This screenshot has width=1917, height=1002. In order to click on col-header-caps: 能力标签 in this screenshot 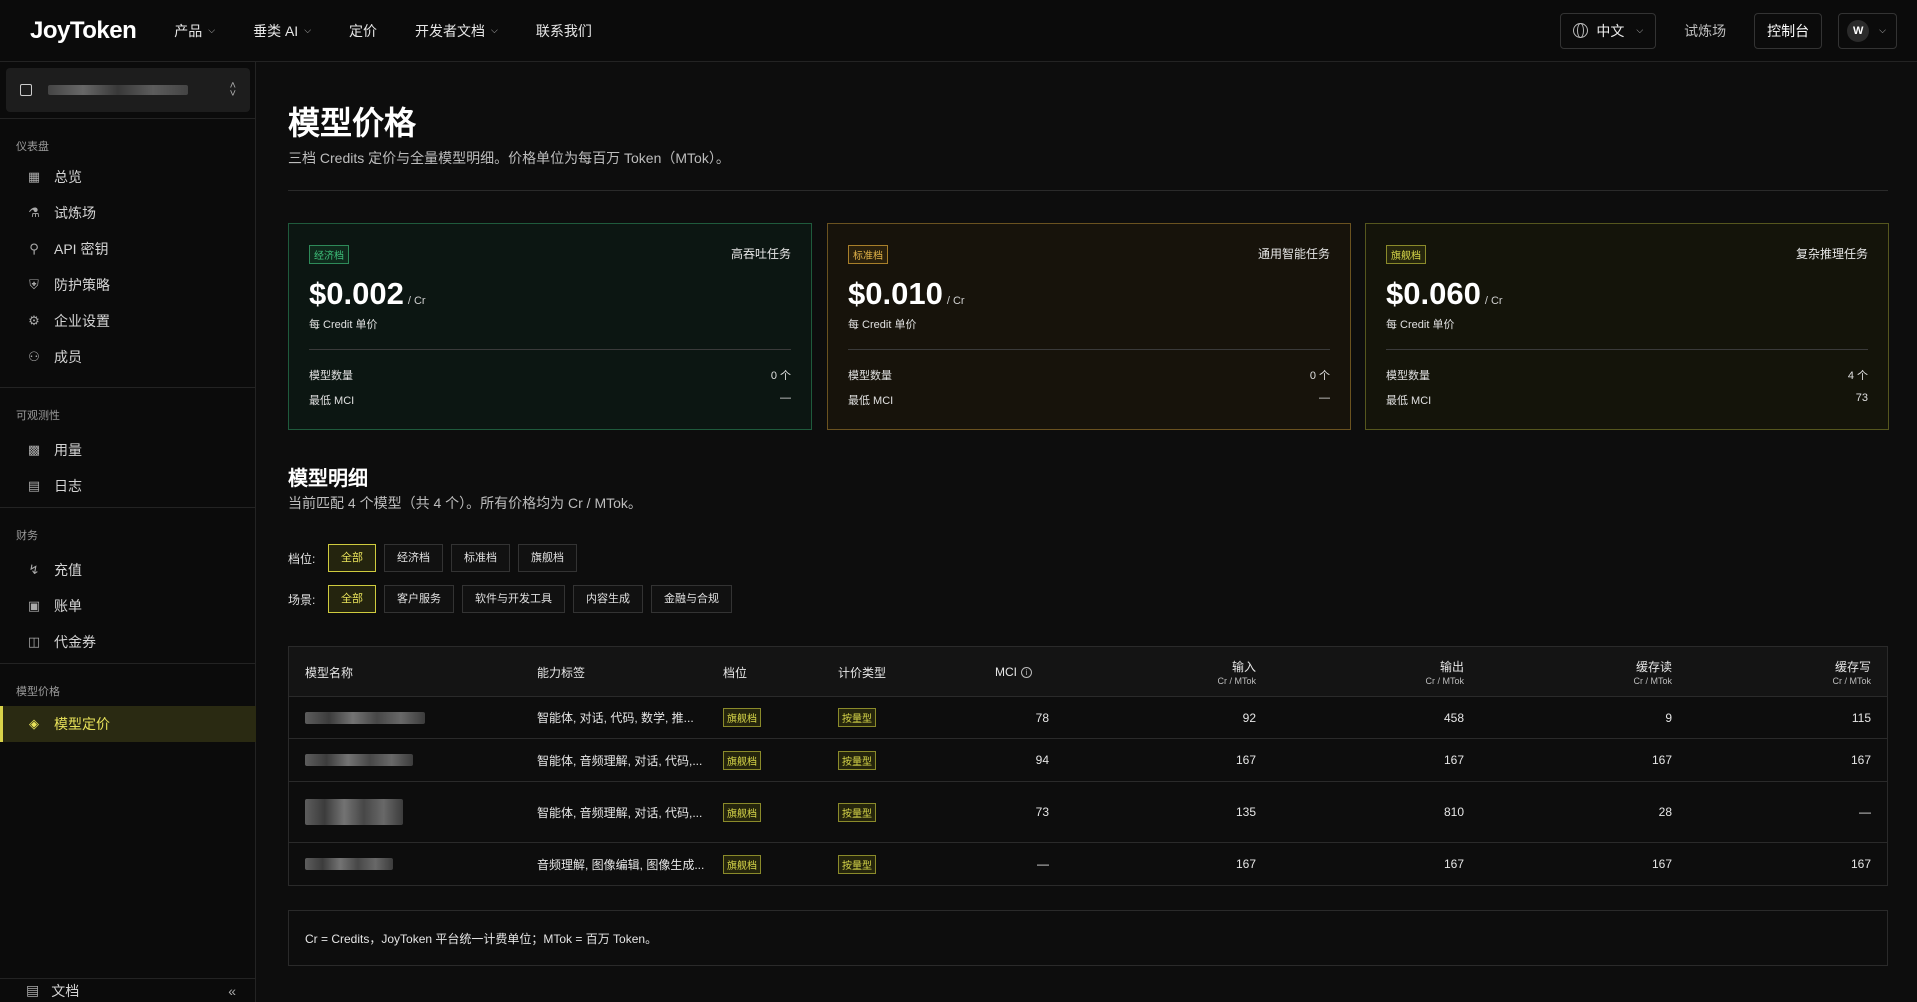, I will do `click(561, 672)`.